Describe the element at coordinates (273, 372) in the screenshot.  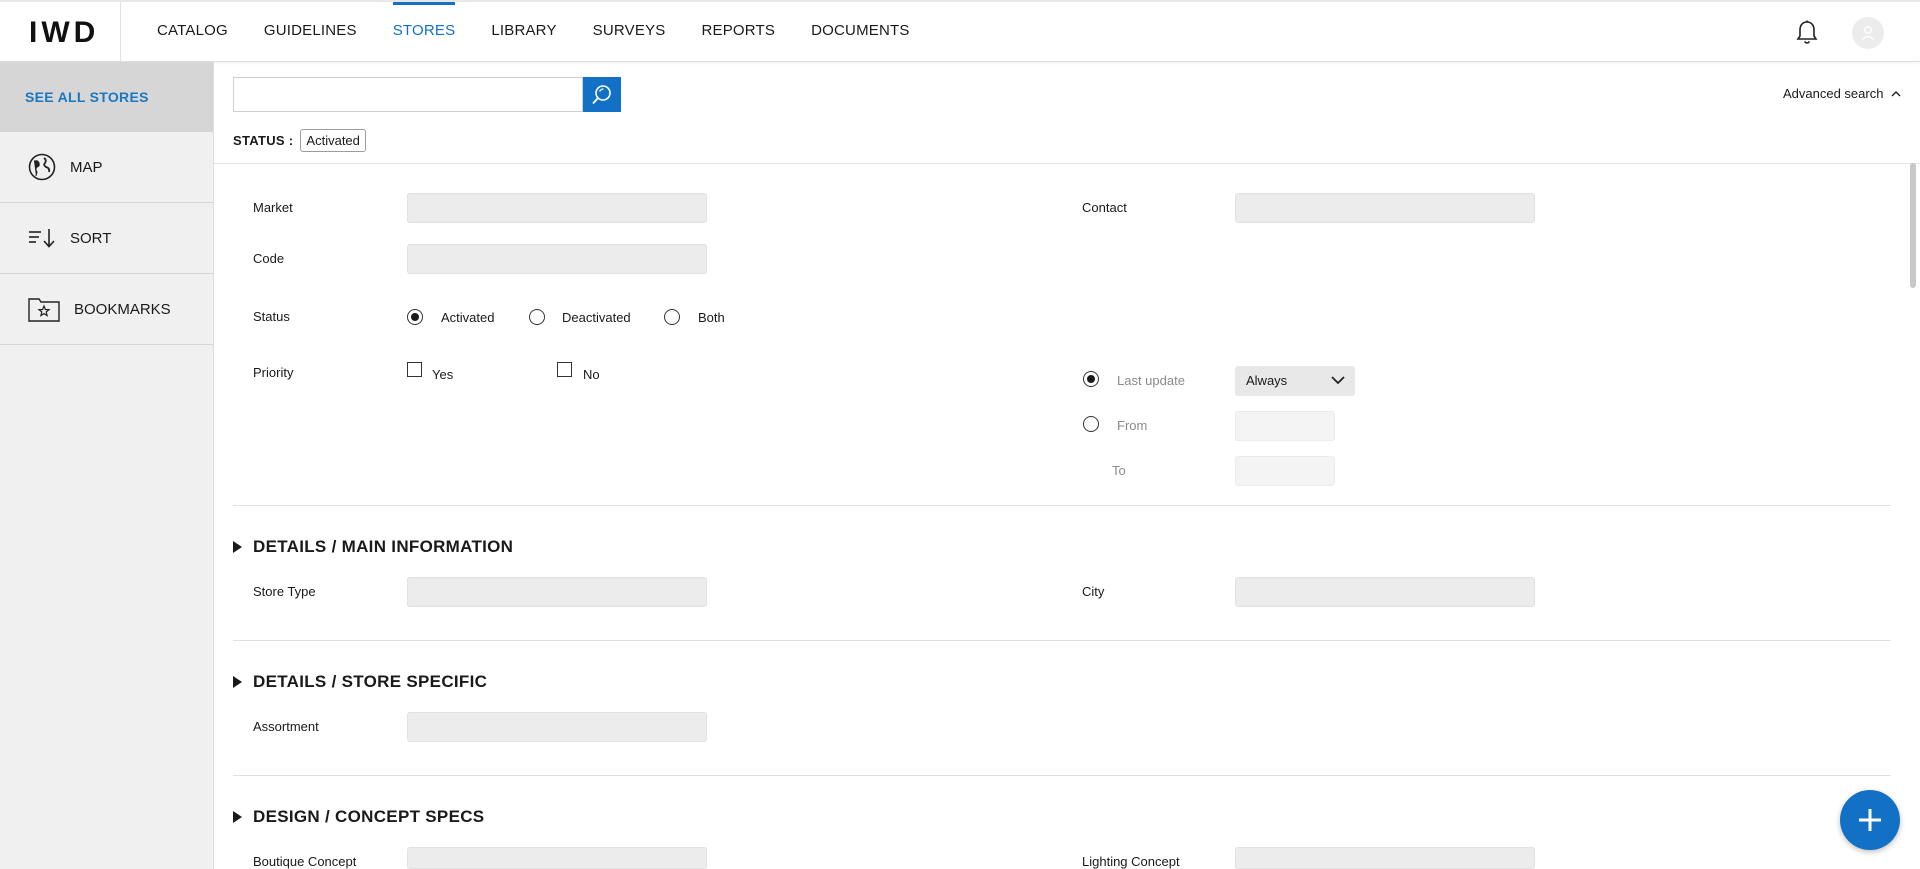
I see `priority-label: Priority` at that location.